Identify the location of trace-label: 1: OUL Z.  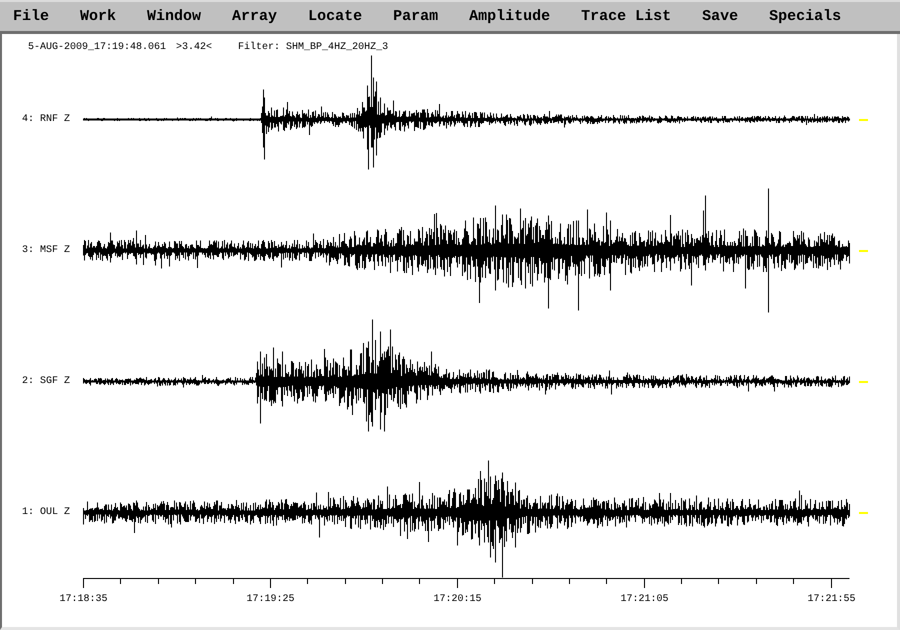
(46, 512).